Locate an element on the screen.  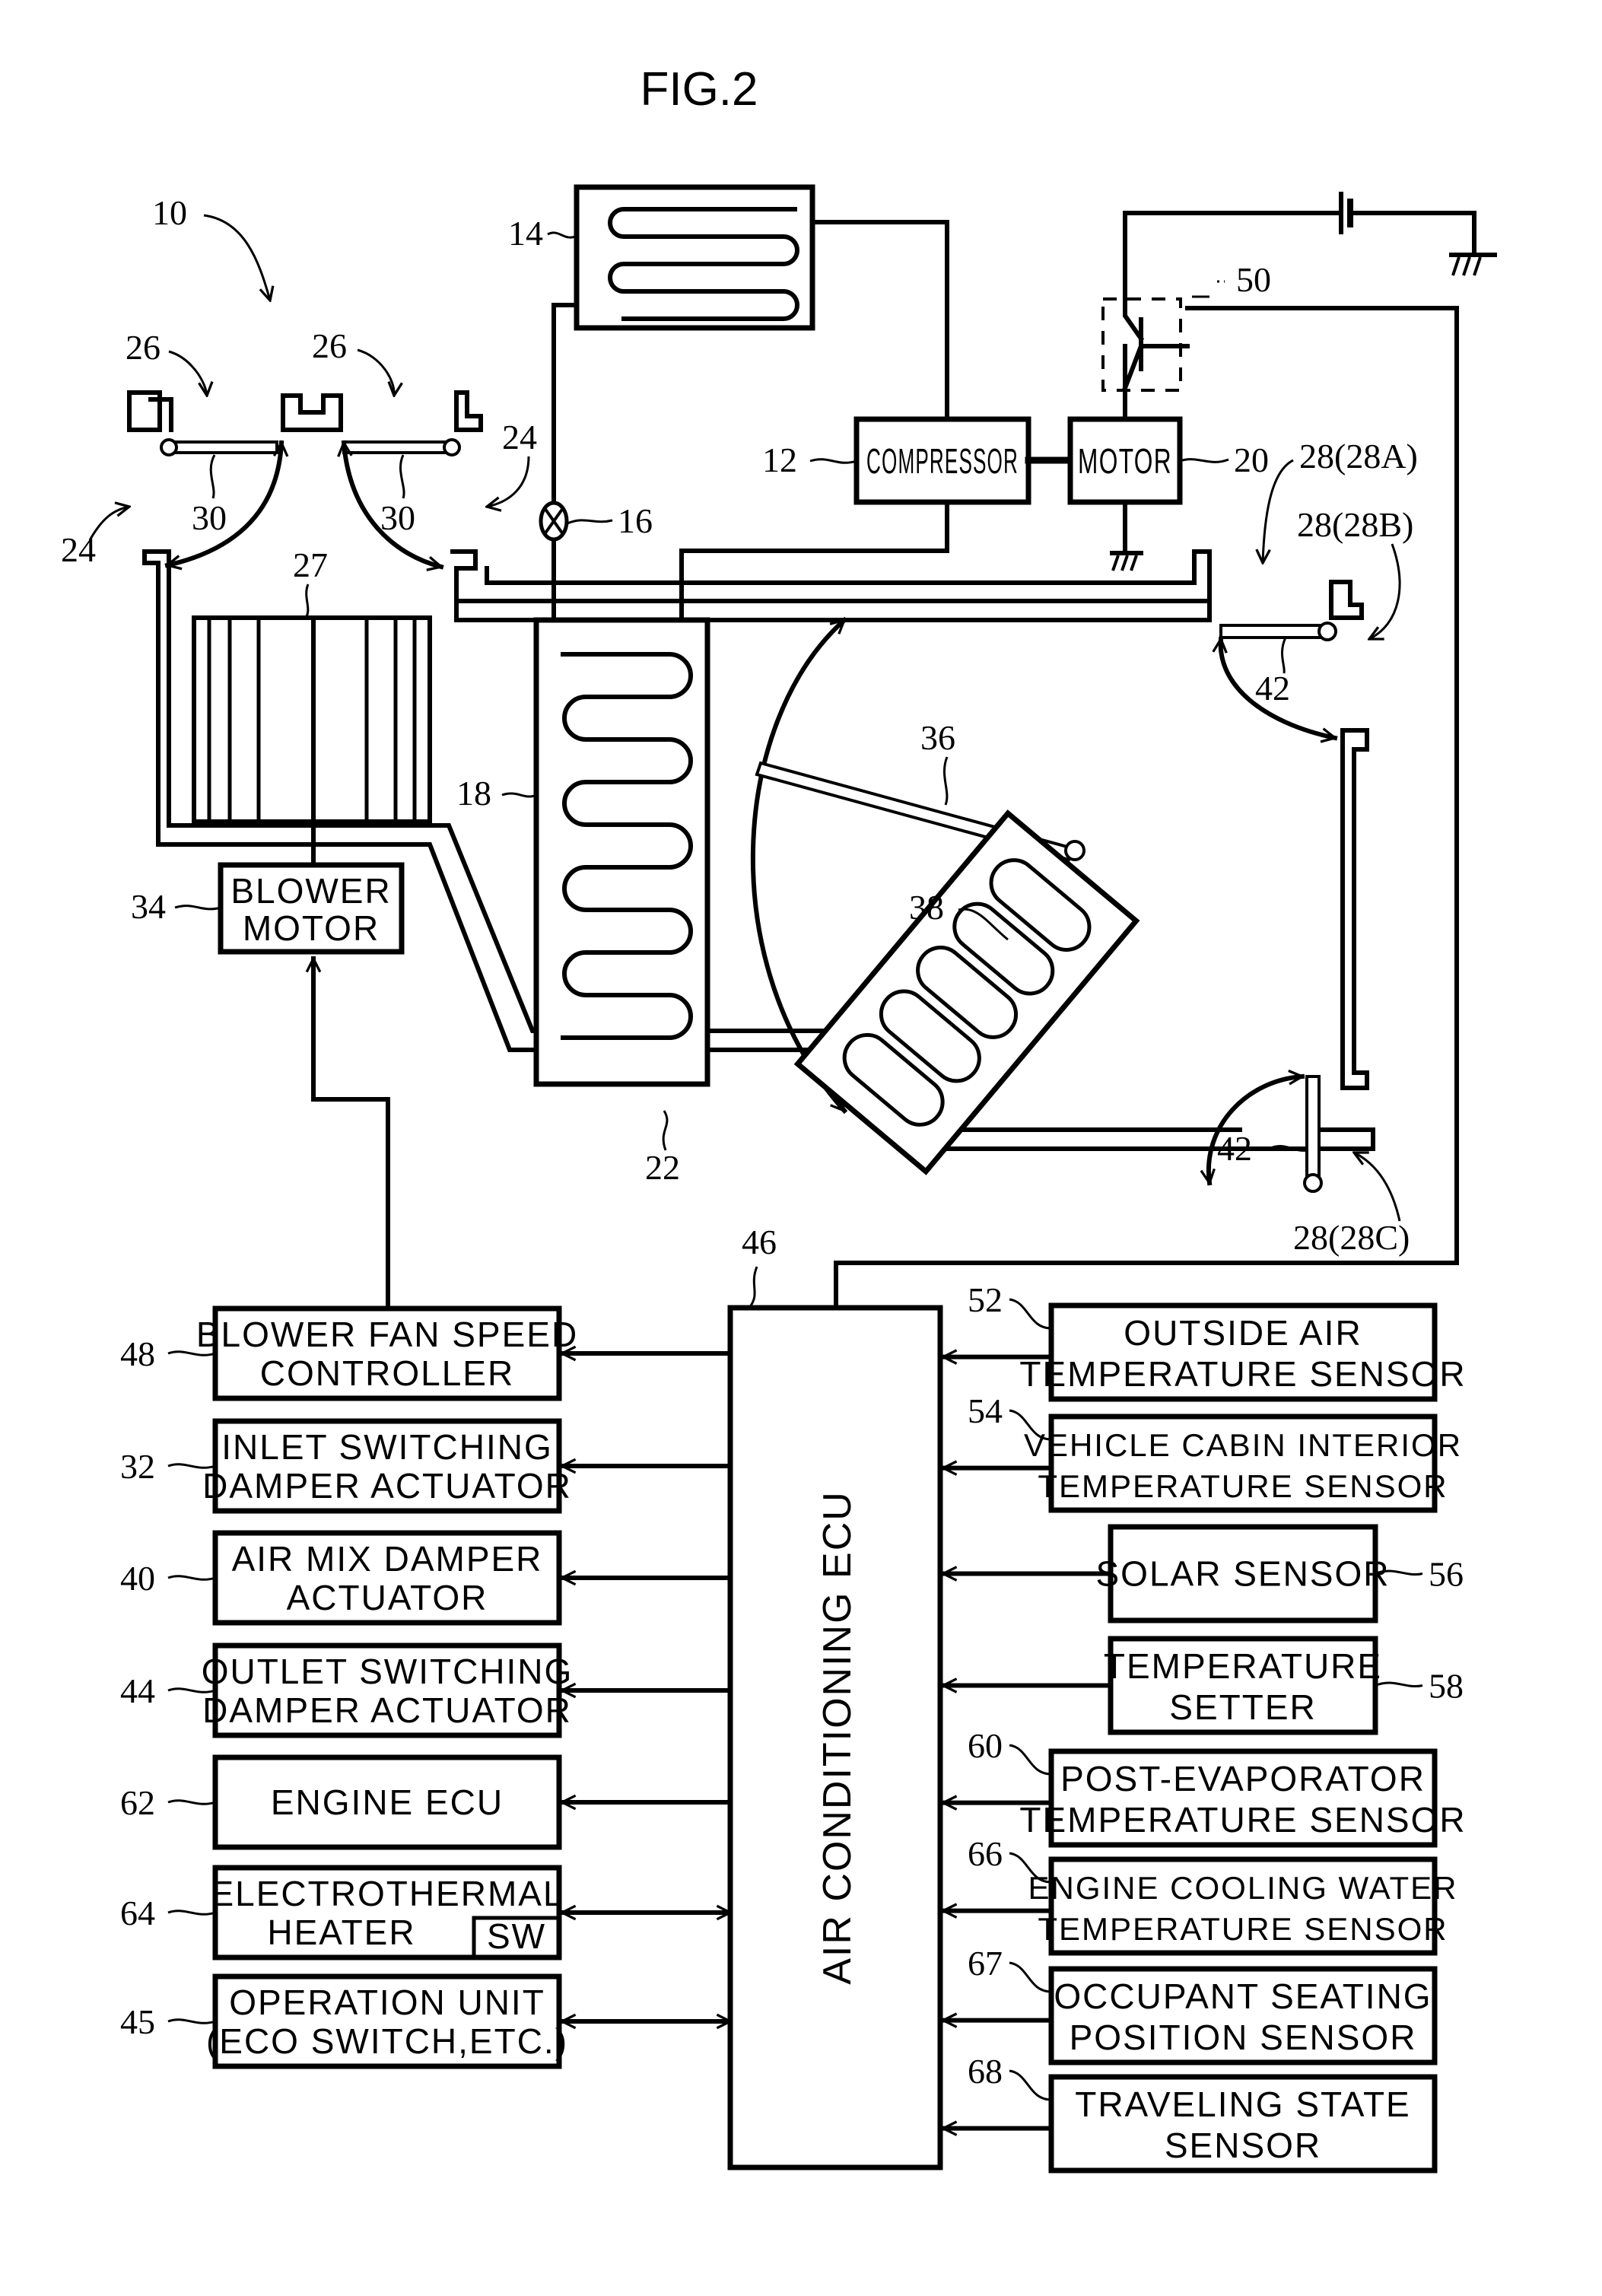
sensor-label-line1: POST-EVAPORATOR is located at coordinates (1243, 1779).